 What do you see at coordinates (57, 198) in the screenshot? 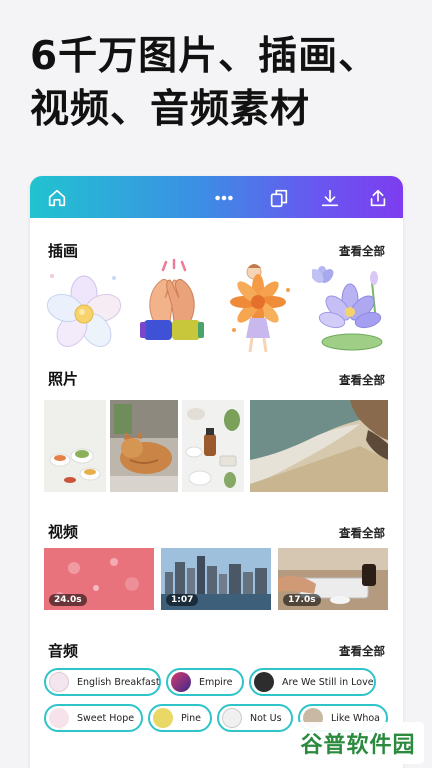
I see `home-icon` at bounding box center [57, 198].